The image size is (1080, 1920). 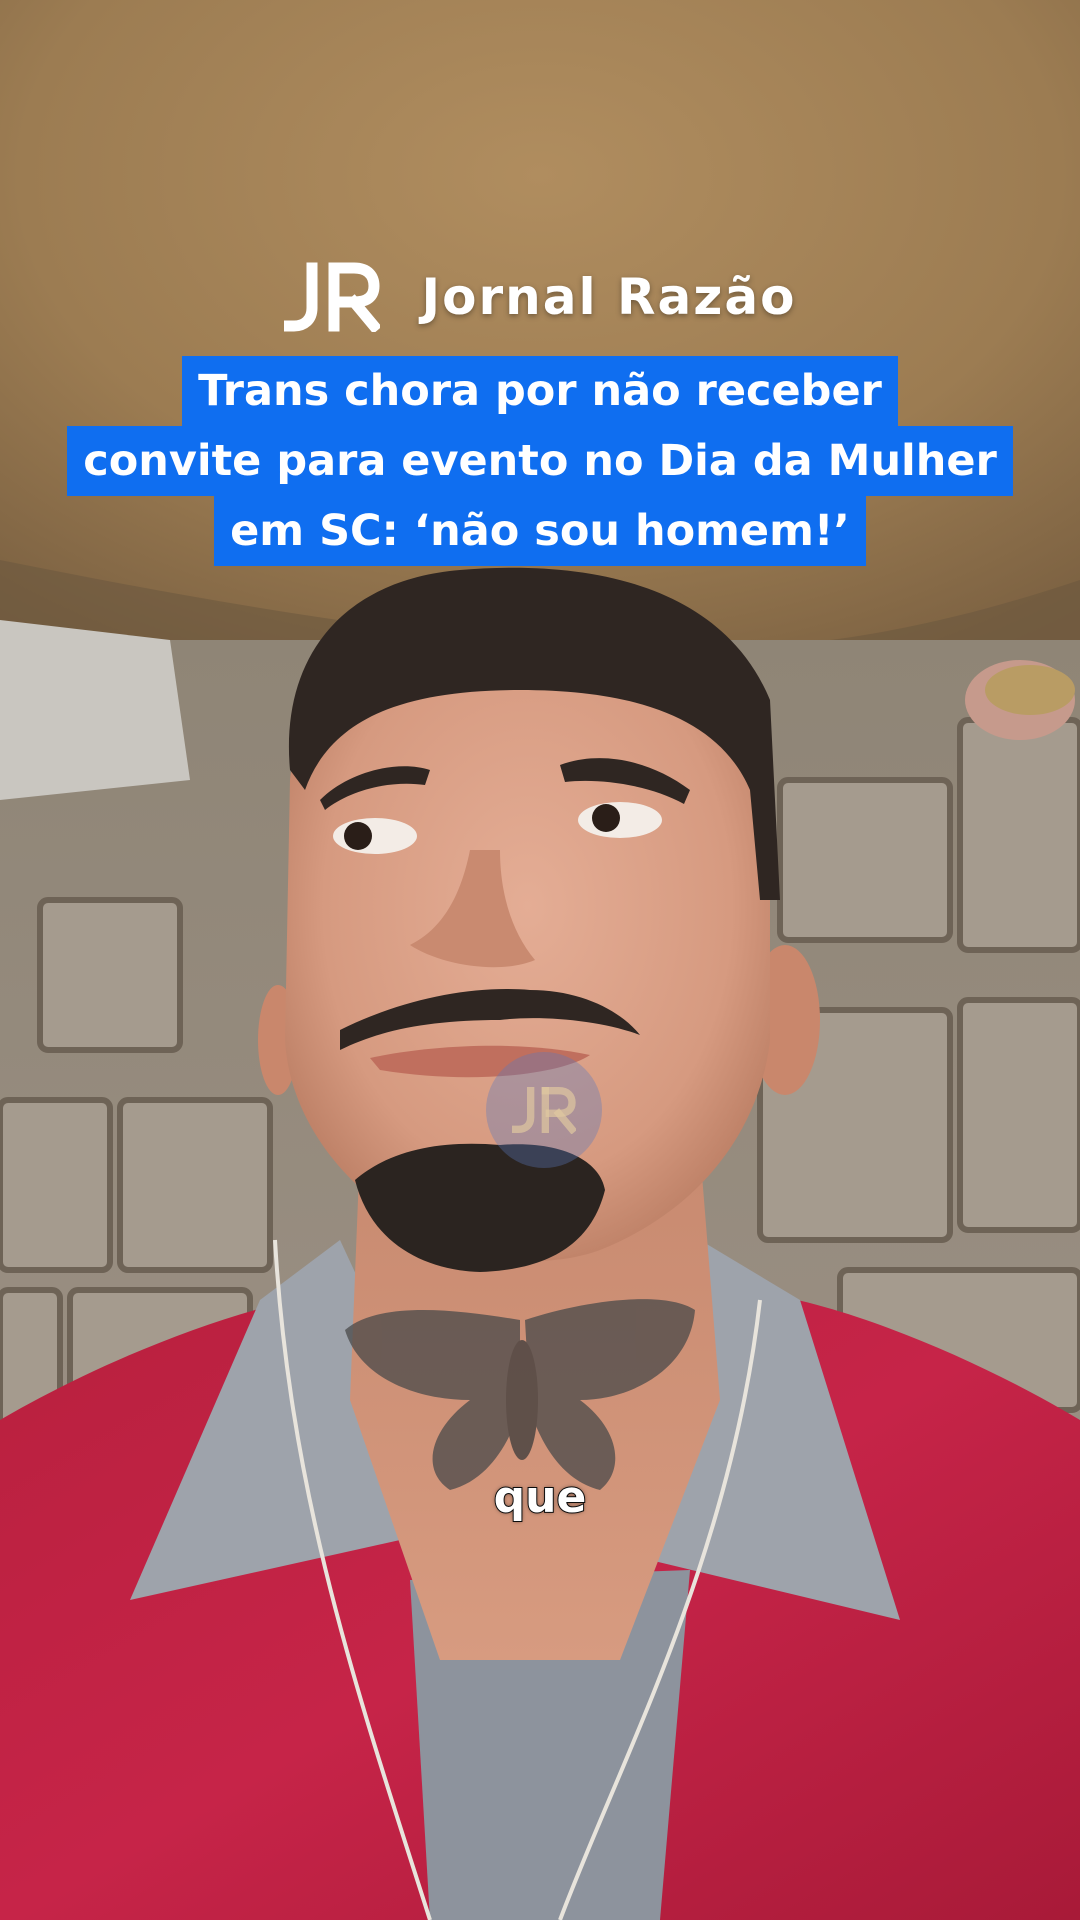 I want to click on headline-line-2: convite para evento no Dia da Mulher, so click(x=540, y=461).